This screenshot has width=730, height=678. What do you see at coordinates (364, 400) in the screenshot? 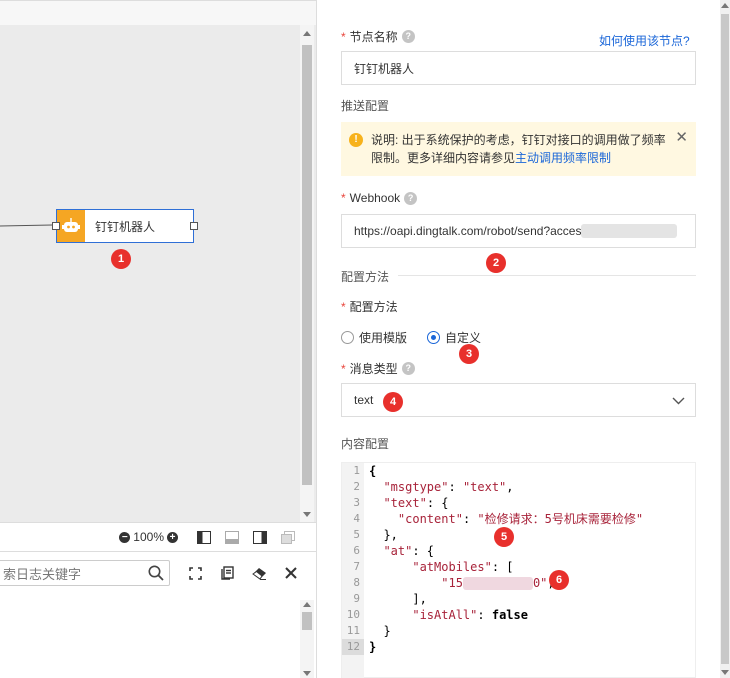
I see `msg-type-value: text` at bounding box center [364, 400].